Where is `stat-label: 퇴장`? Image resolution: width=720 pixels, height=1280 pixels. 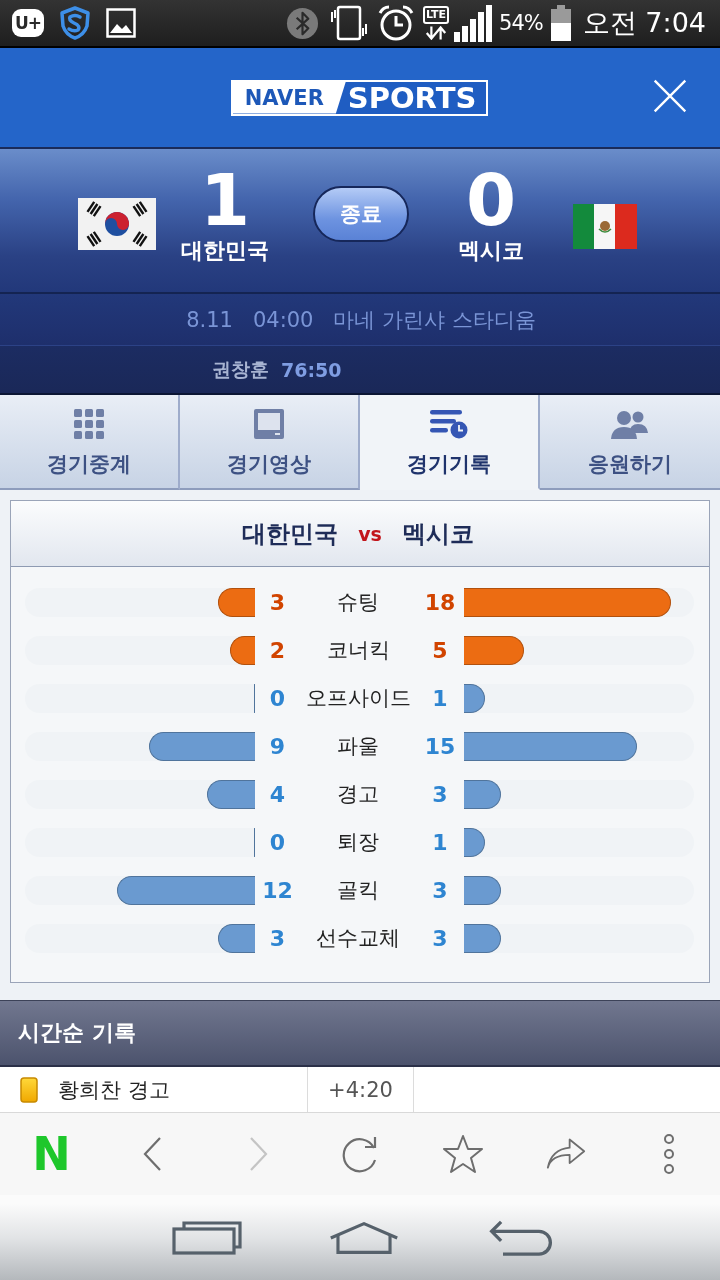
stat-label: 퇴장 is located at coordinates (358, 842).